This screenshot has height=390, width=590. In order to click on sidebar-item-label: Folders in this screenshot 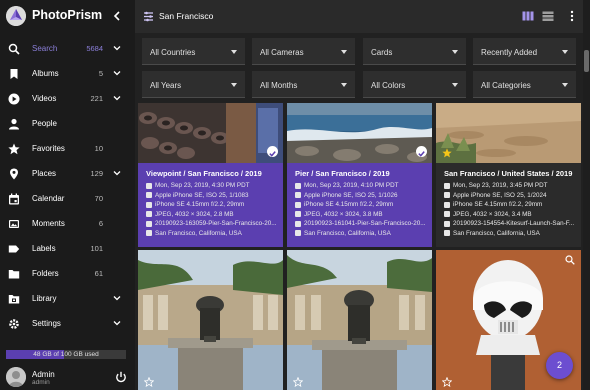, I will do `click(45, 273)`.